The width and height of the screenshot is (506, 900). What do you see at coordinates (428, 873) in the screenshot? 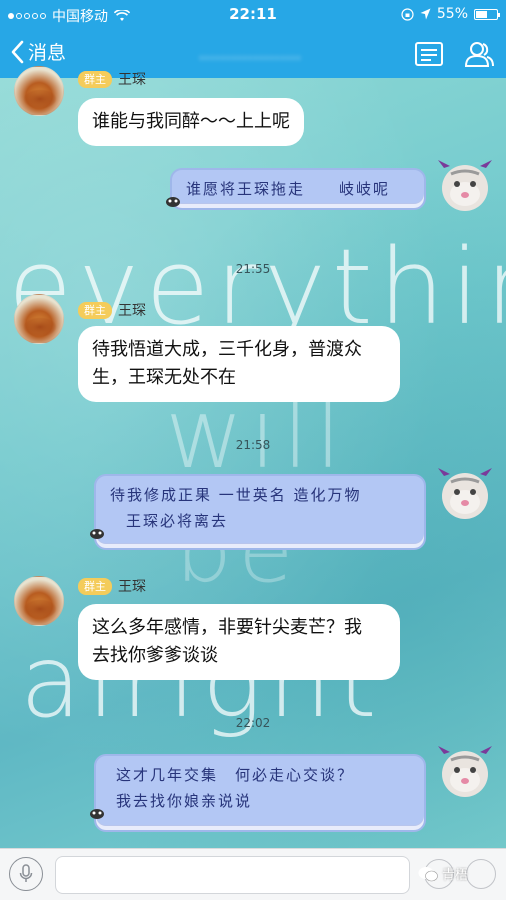
I see `wechat-icon` at bounding box center [428, 873].